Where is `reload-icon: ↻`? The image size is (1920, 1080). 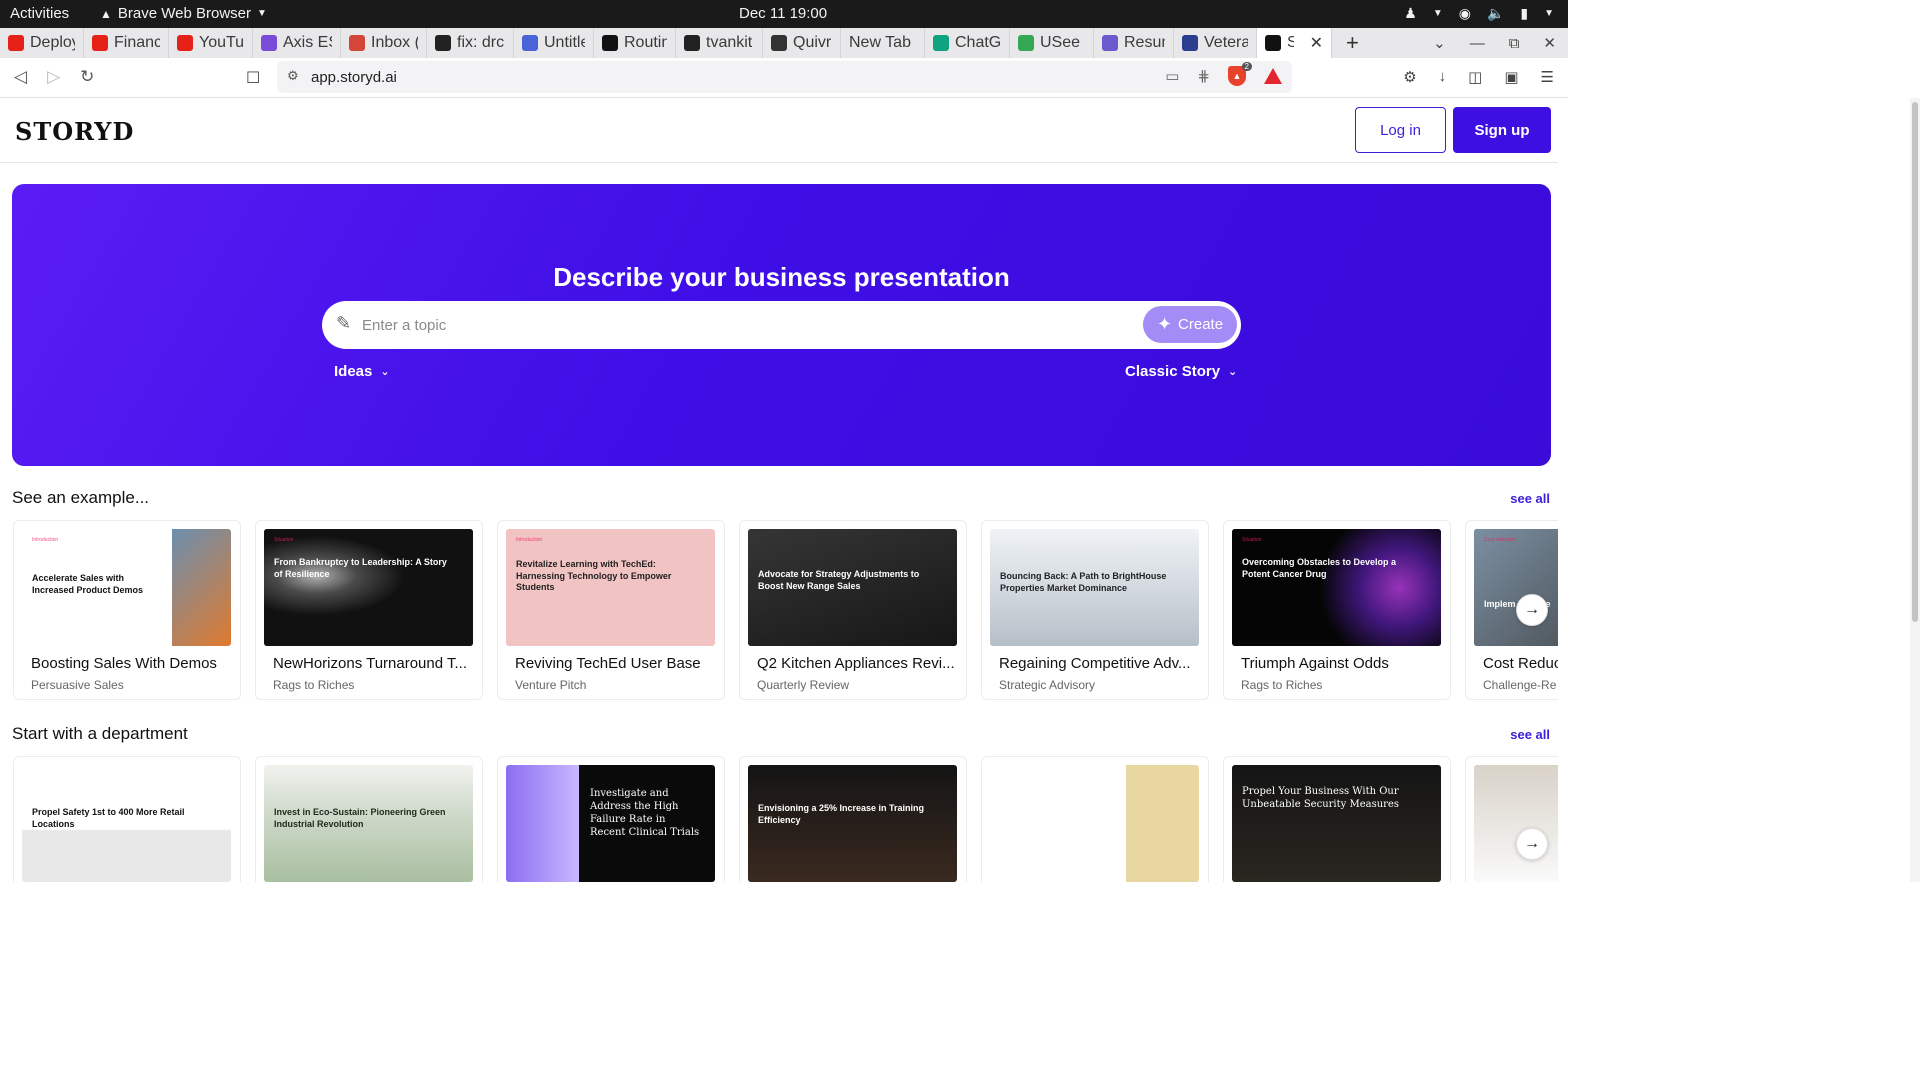 reload-icon: ↻ is located at coordinates (87, 77).